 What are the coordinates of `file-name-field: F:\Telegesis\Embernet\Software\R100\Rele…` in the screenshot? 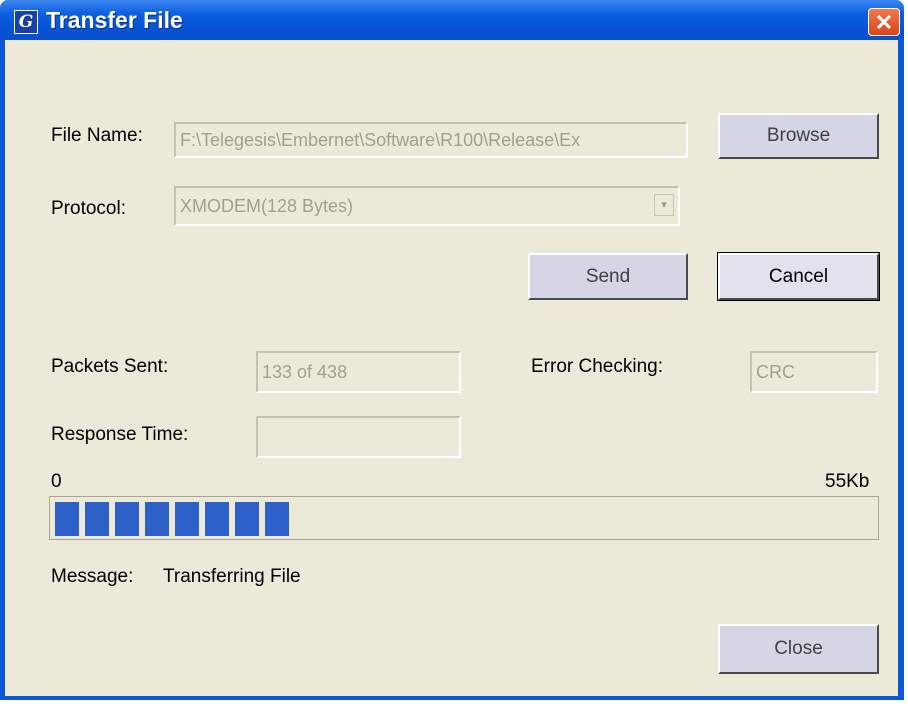 It's located at (431, 140).